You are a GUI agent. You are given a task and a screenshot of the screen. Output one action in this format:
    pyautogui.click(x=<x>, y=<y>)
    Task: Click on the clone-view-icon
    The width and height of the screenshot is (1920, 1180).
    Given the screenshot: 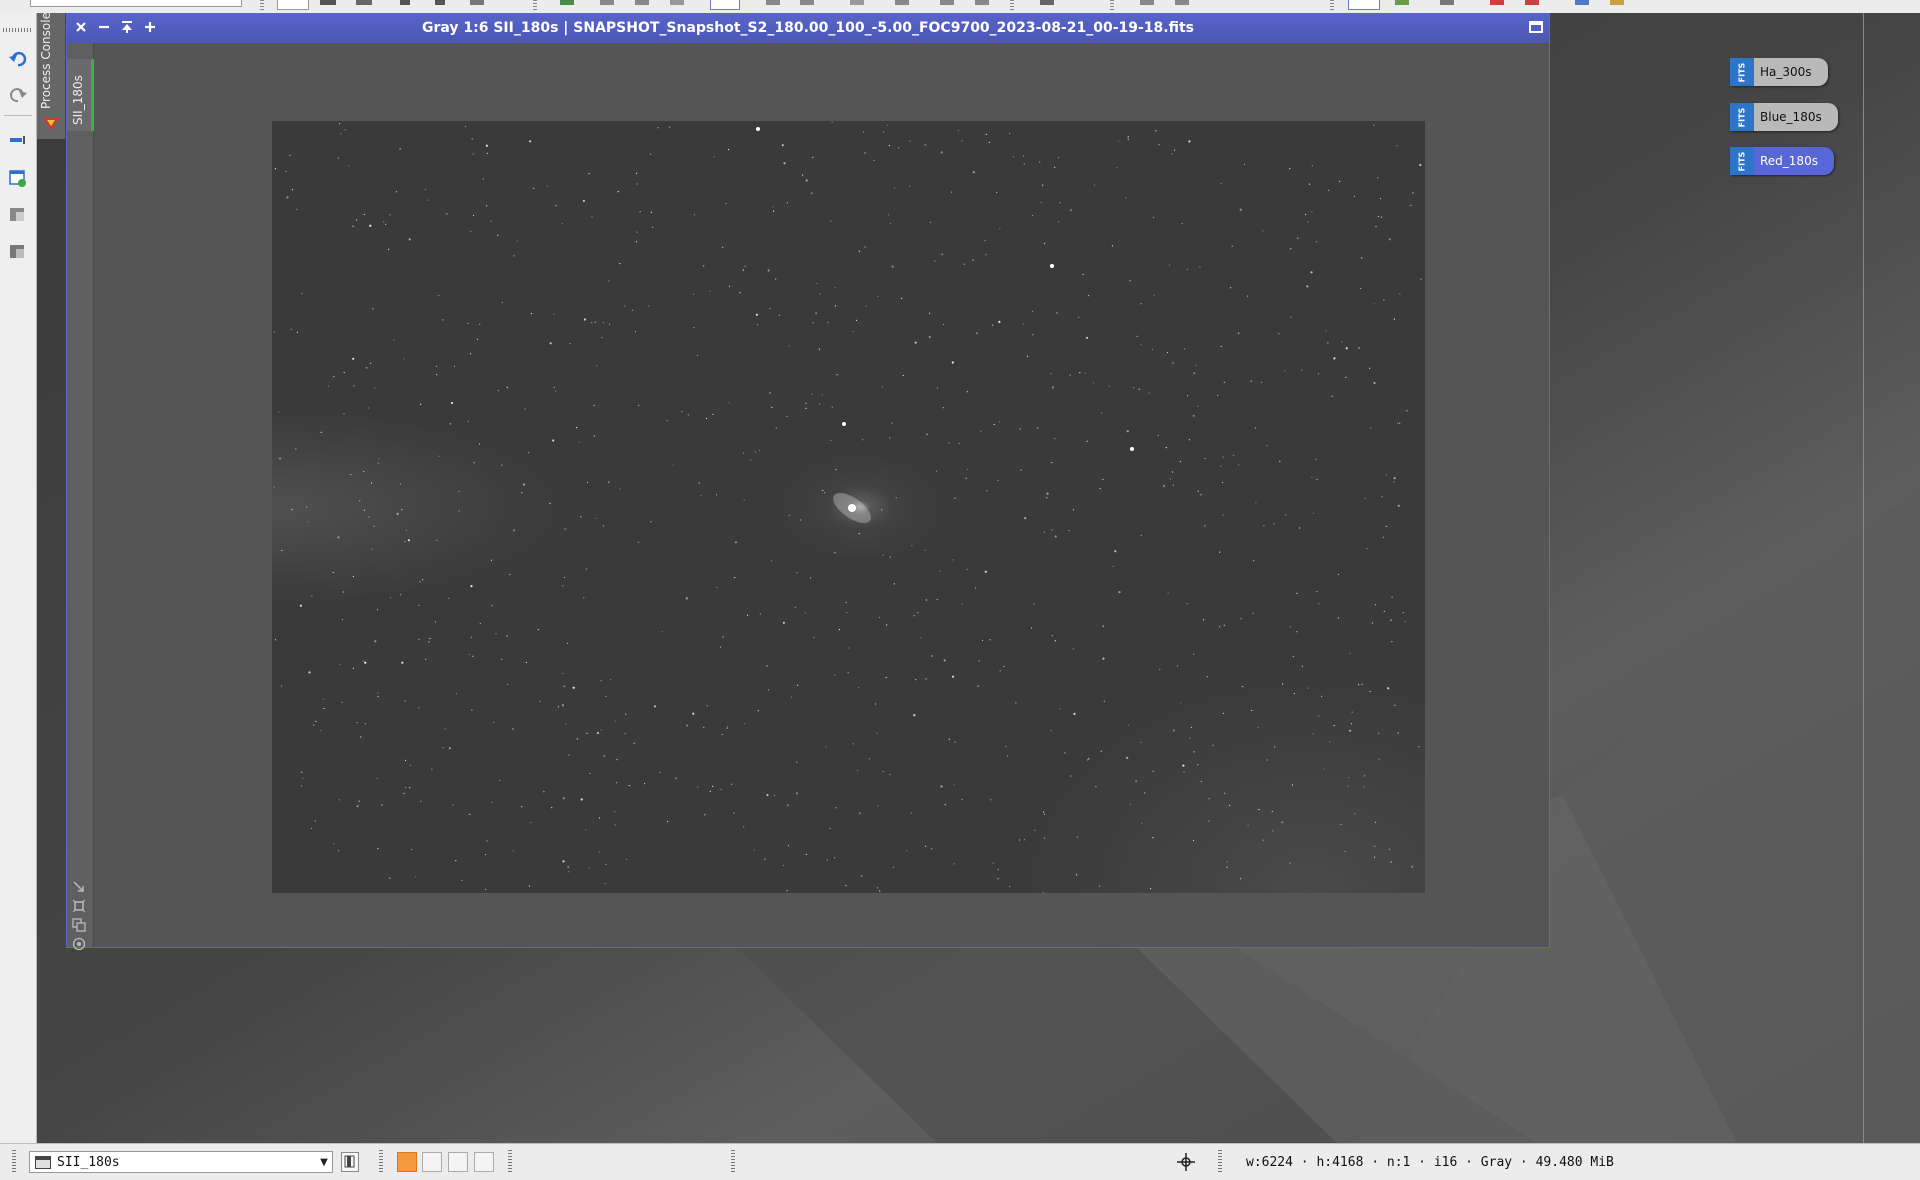 What is the action you would take?
    pyautogui.click(x=79, y=925)
    